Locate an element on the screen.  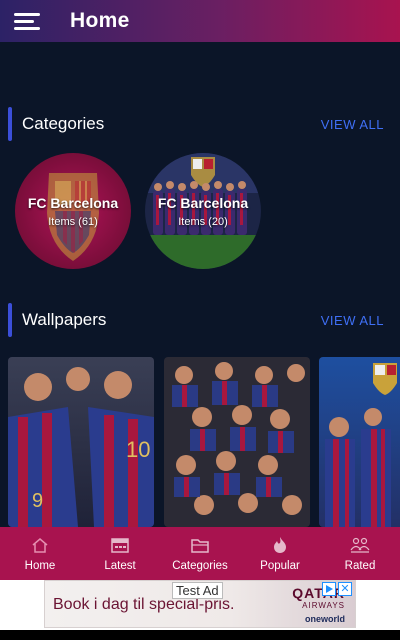
nav-item-home: Home is located at coordinates (40, 553).